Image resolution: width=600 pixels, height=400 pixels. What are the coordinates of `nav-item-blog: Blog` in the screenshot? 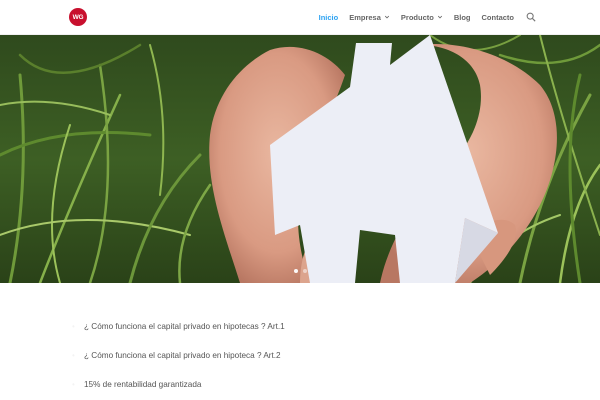 It's located at (462, 17).